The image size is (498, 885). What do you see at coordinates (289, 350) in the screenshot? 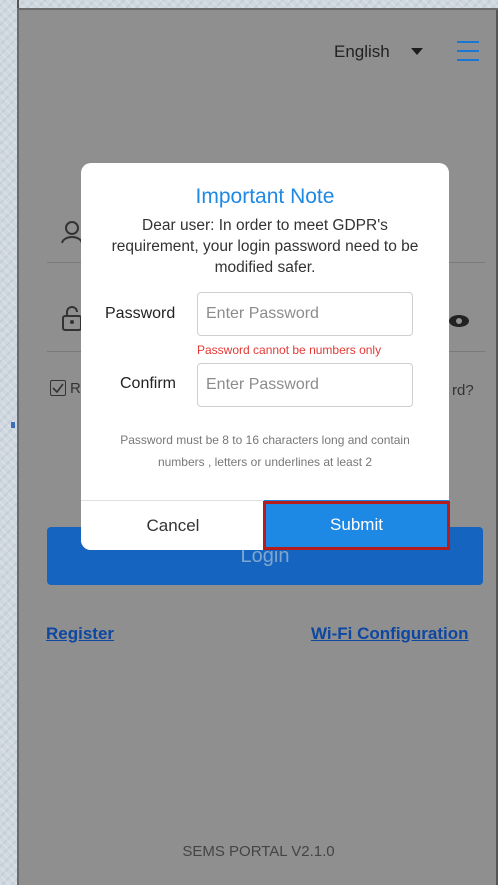
I see `password-error: Password cannot be numbers only` at bounding box center [289, 350].